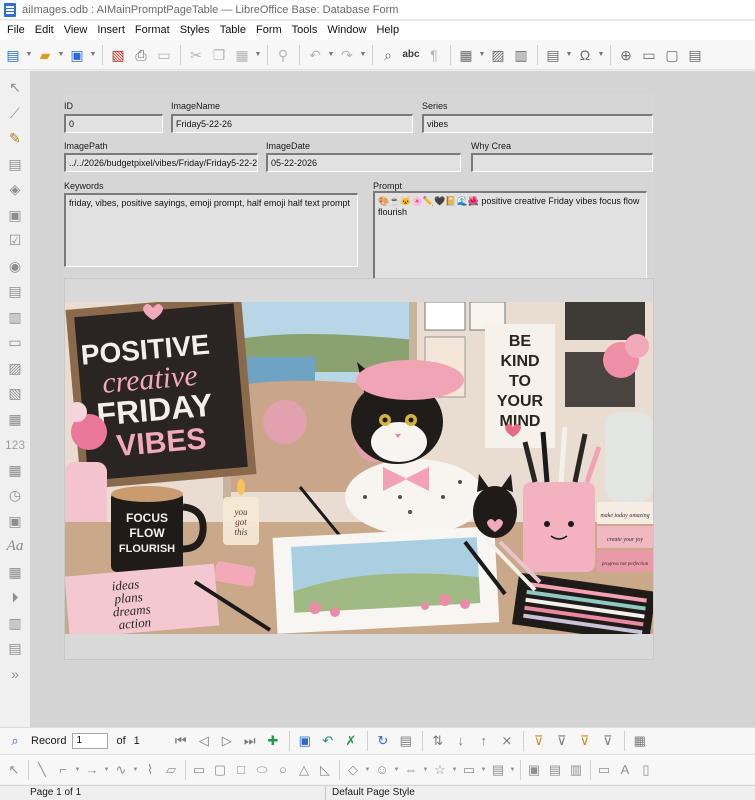 The image size is (755, 800). Describe the element at coordinates (269, 30) in the screenshot. I see `menu-form: Form` at that location.